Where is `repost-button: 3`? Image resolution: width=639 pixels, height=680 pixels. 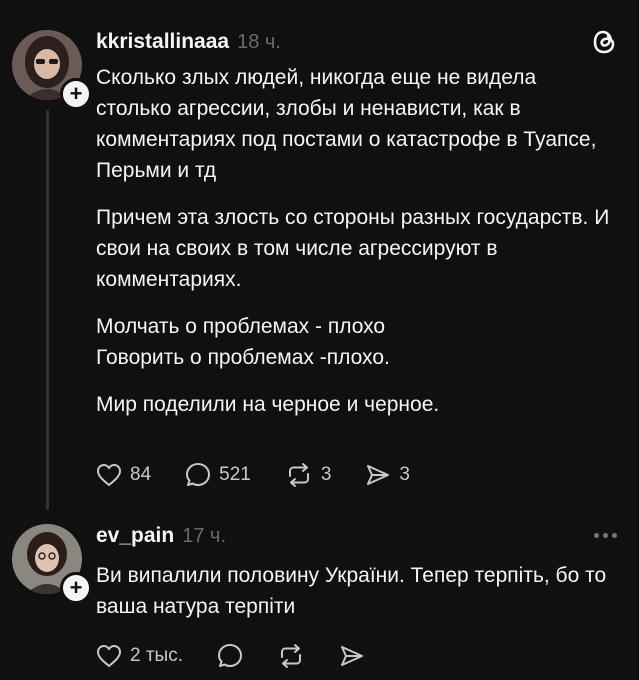
repost-button: 3 is located at coordinates (308, 475).